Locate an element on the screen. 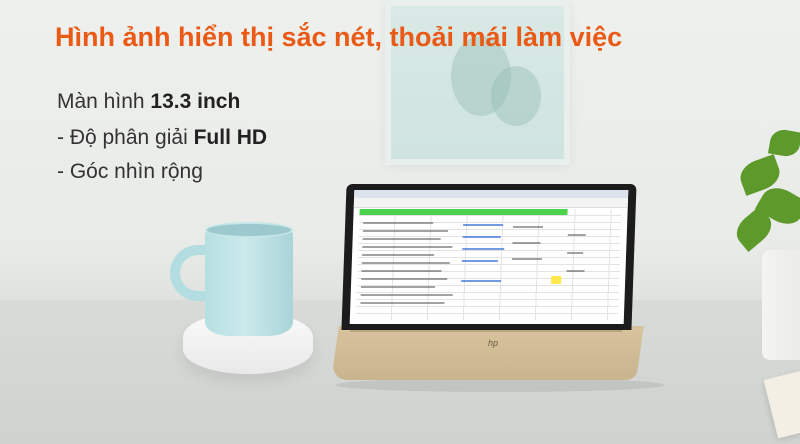 Image resolution: width=800 pixels, height=444 pixels. mug-rim is located at coordinates (249, 230).